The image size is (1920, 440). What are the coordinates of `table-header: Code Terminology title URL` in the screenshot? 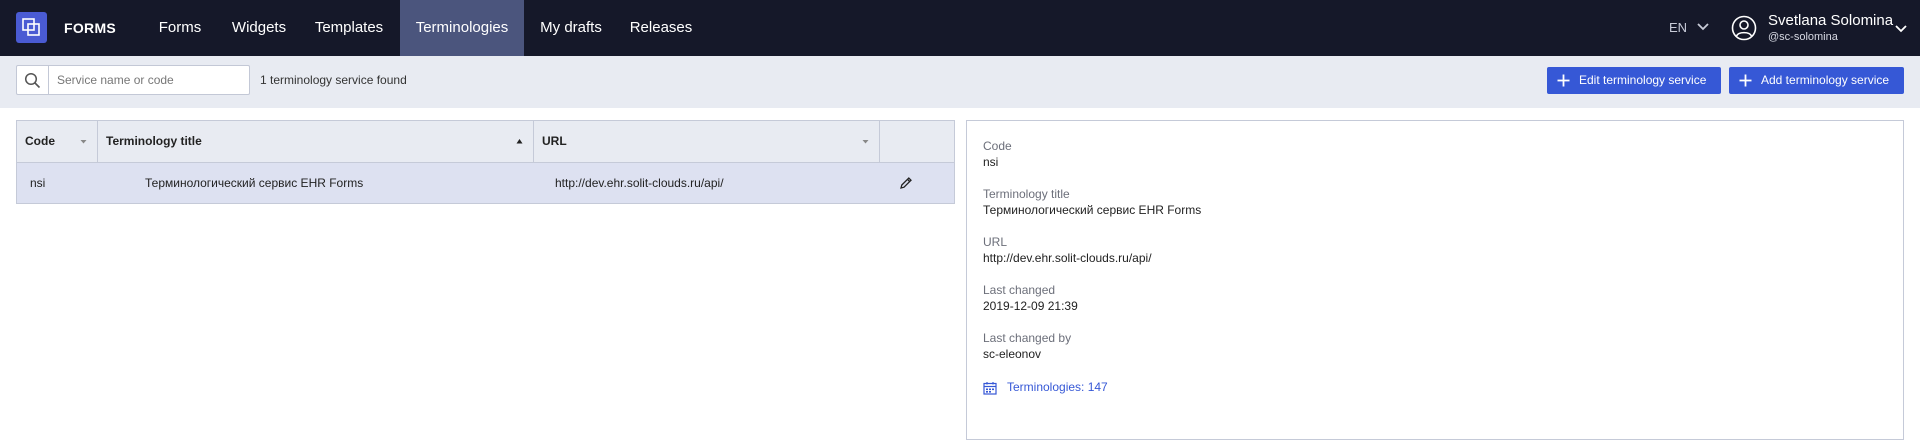 It's located at (485, 142).